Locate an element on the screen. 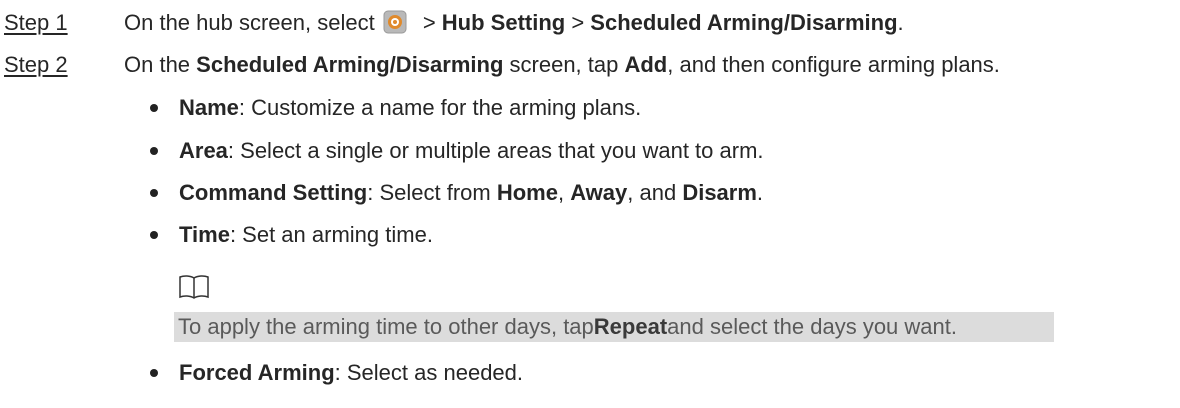 The width and height of the screenshot is (1180, 408). book-icon is located at coordinates (194, 287).